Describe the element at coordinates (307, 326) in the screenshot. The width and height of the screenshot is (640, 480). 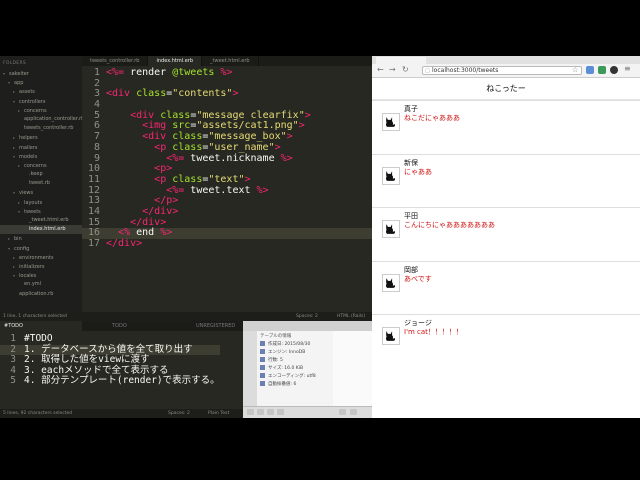
I see `db-toolbar` at that location.